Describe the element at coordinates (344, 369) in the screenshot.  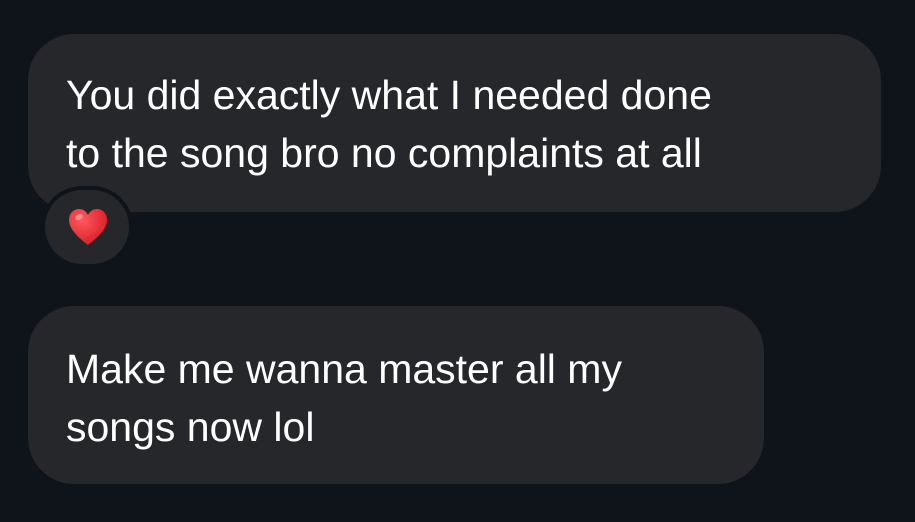
I see `message-text-line: Make me wanna master all my` at that location.